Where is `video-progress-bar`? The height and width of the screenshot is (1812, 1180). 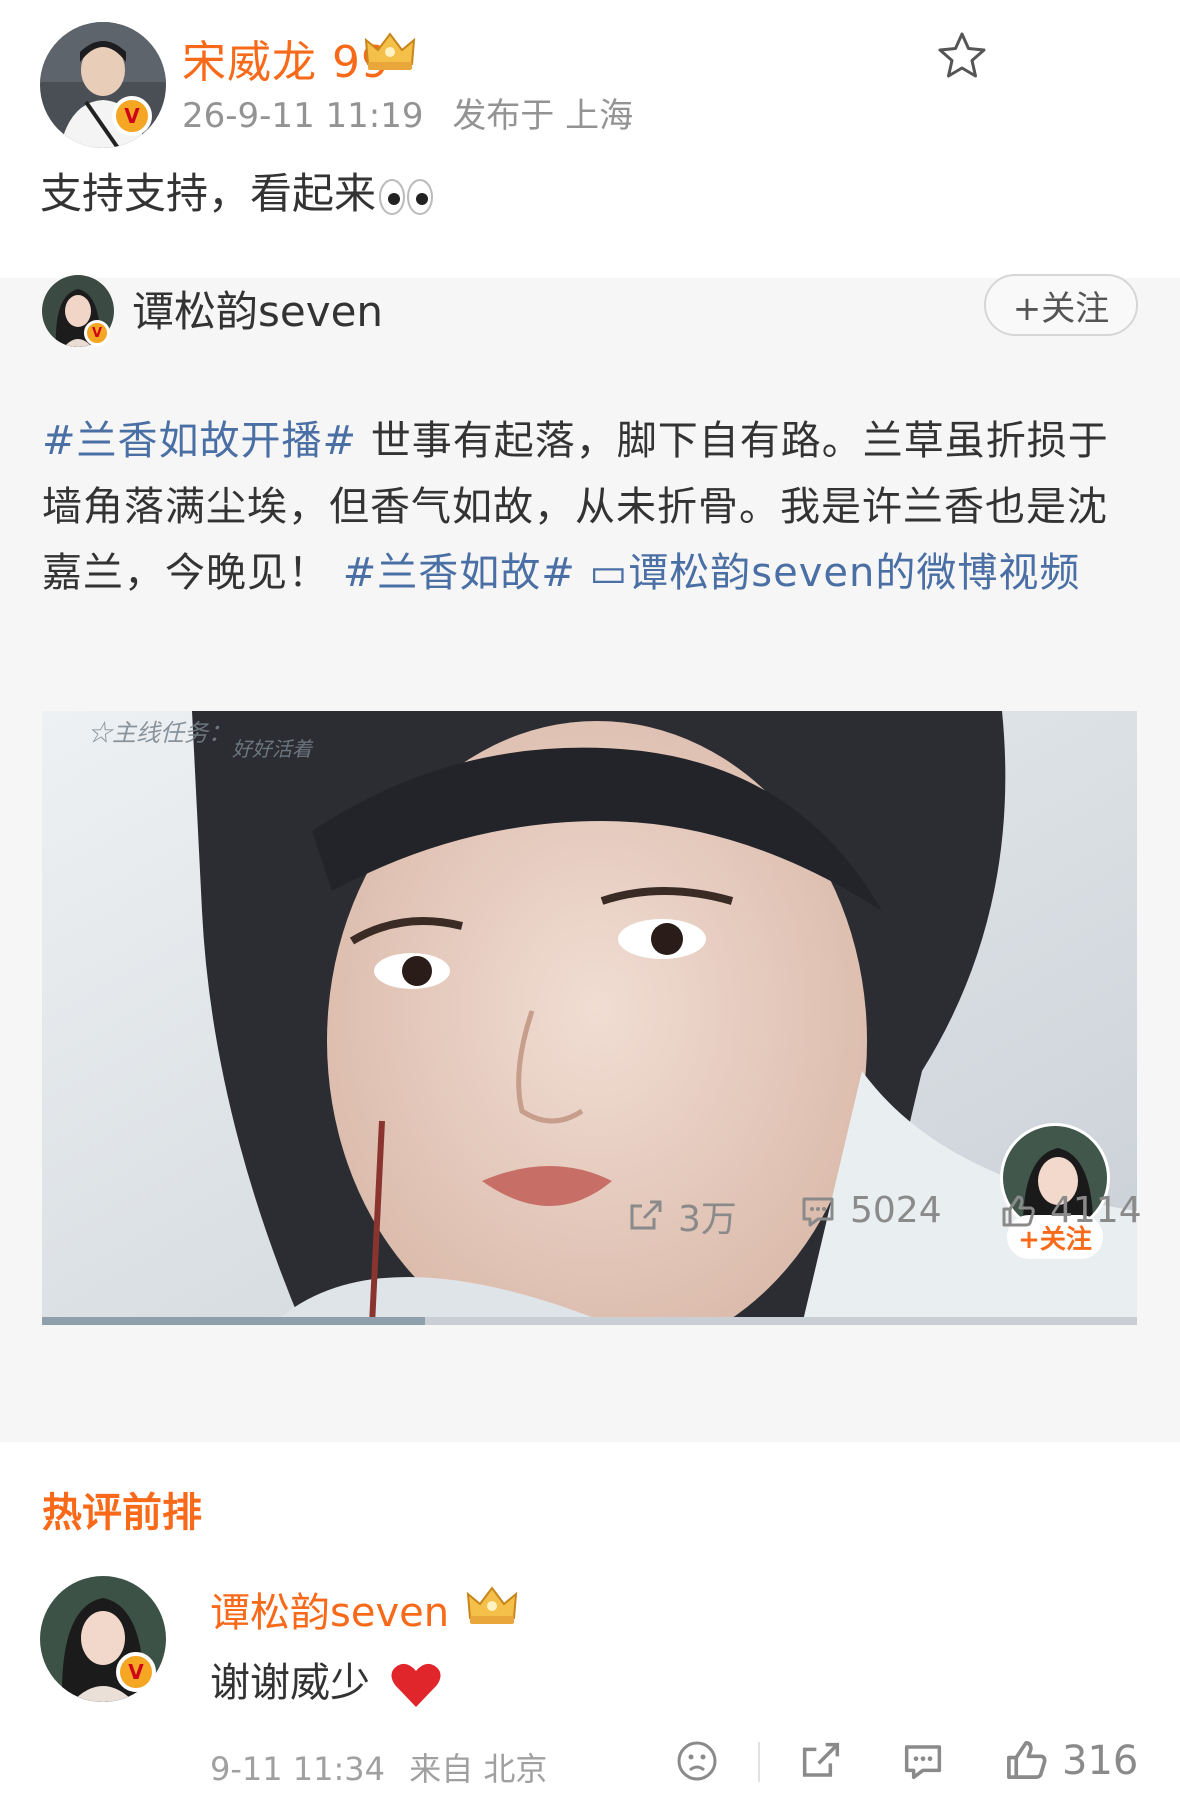 video-progress-bar is located at coordinates (589, 1321).